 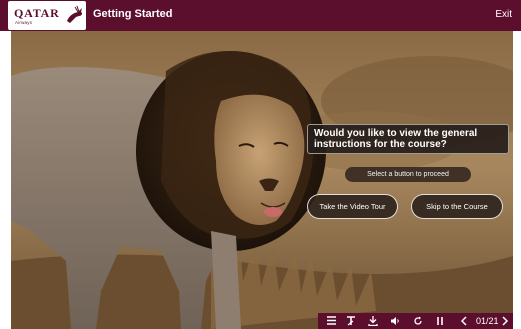 What do you see at coordinates (352, 206) in the screenshot?
I see `take-video-tour-button: Take the Video Tour` at bounding box center [352, 206].